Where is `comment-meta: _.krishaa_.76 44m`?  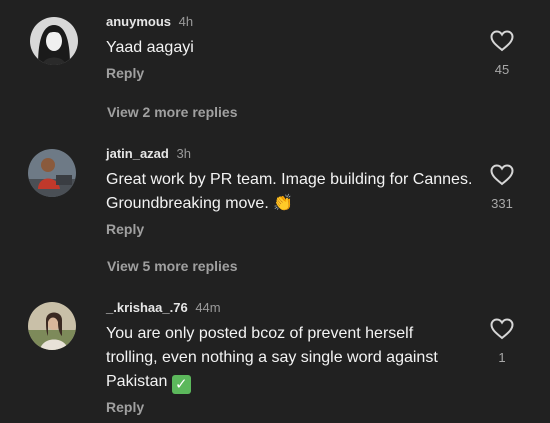
comment-meta: _.krishaa_.76 44m is located at coordinates (291, 308).